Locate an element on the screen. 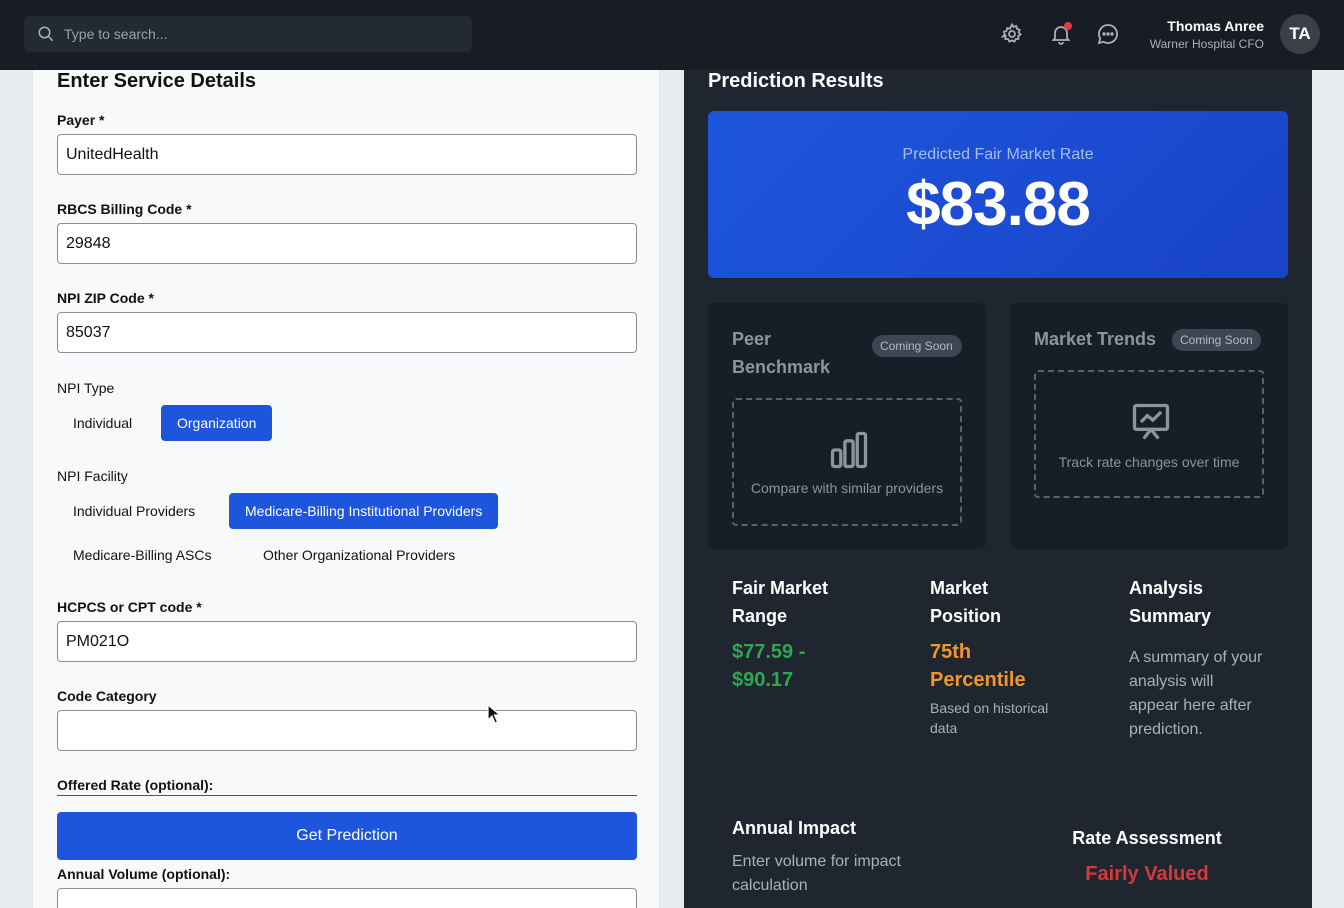  rate-card: Predicted Fair Market Rate $83.88 is located at coordinates (998, 194).